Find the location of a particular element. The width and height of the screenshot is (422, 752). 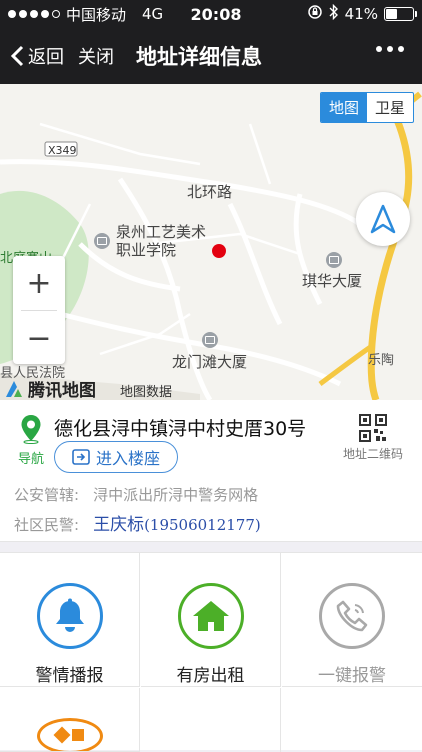

community-police-label: 社区民警: is located at coordinates (47, 525).